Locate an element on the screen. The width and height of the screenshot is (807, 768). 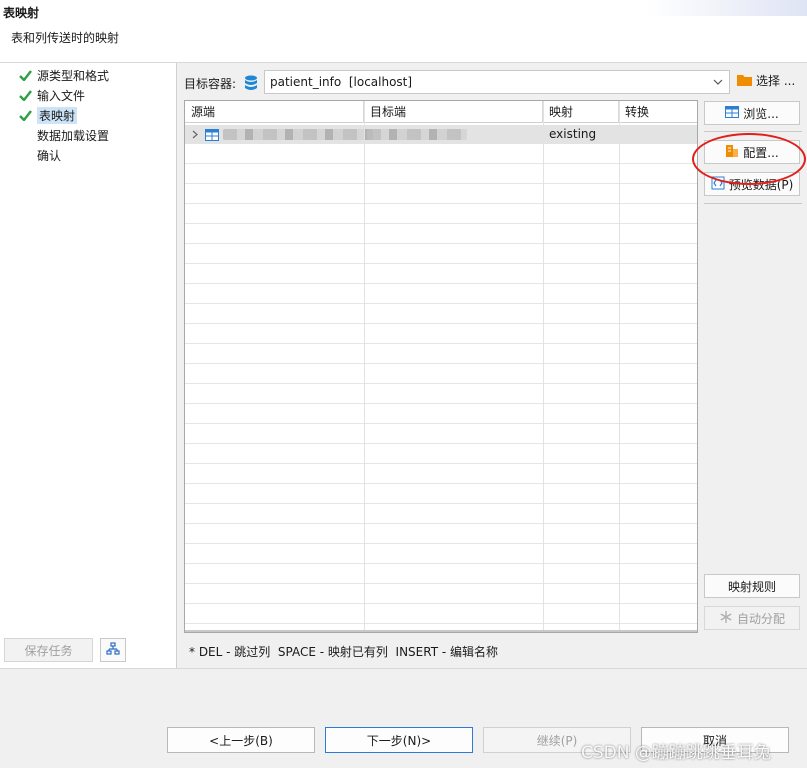
asterisk-icon is located at coordinates (726, 618).